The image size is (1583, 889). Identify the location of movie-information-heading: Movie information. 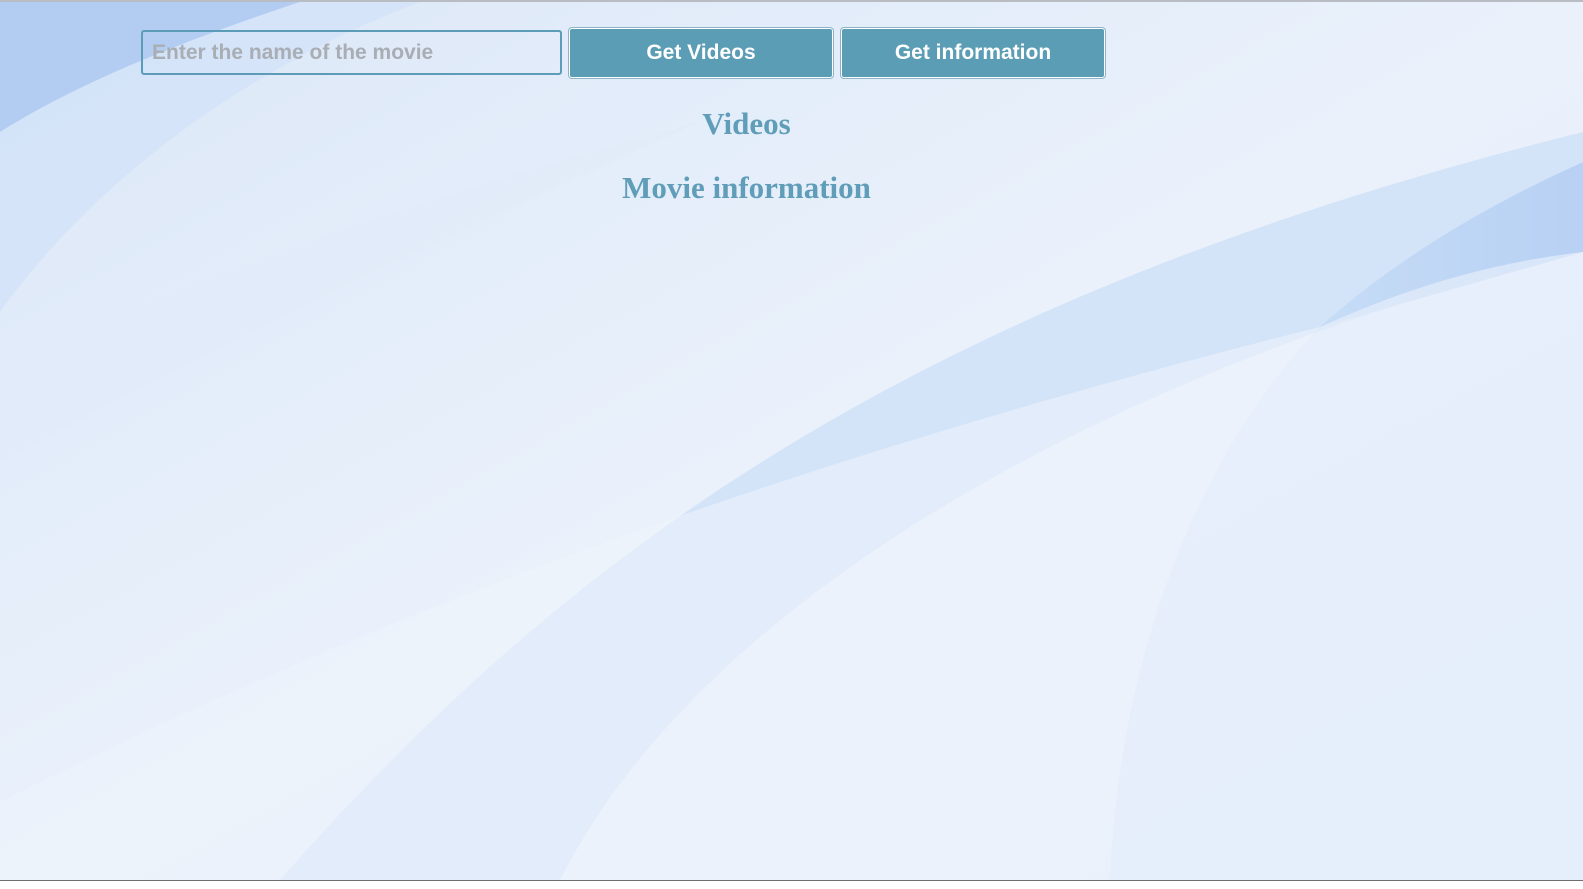
(746, 187).